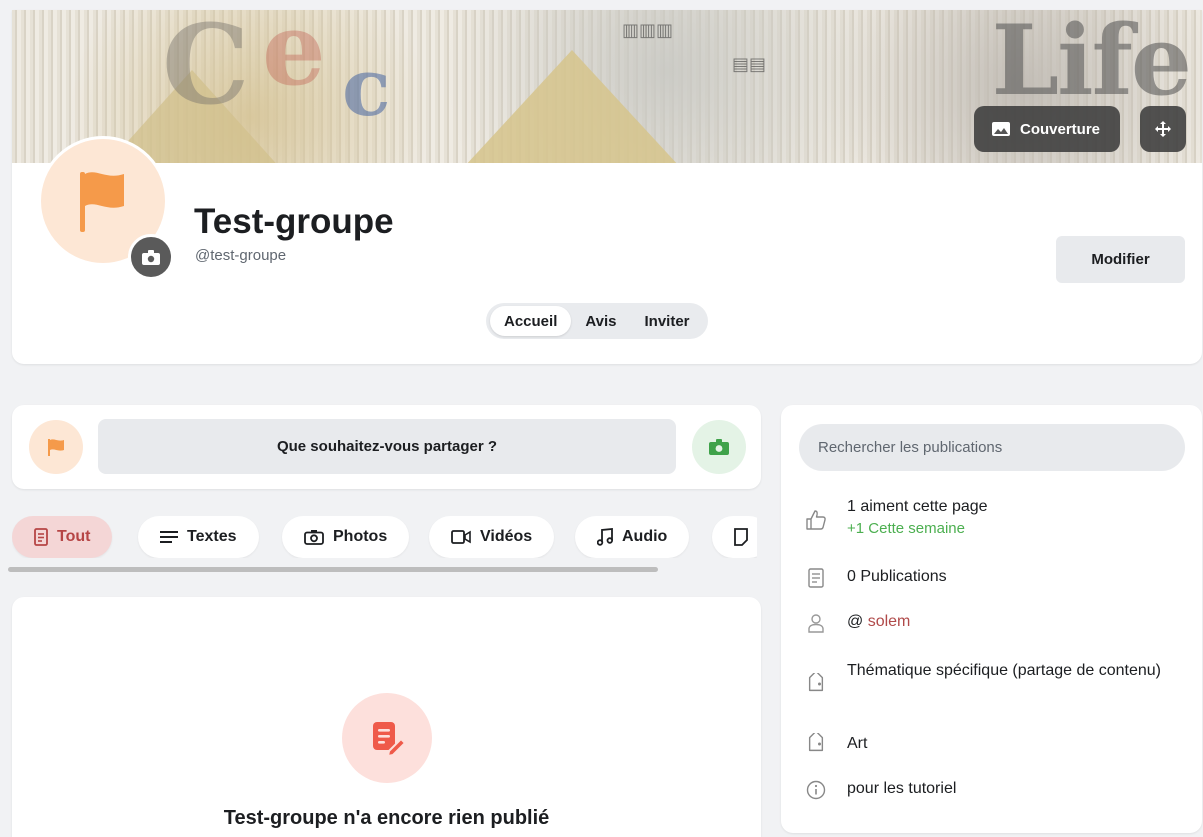 The width and height of the screenshot is (1203, 837). Describe the element at coordinates (816, 623) in the screenshot. I see `user-icon` at that location.